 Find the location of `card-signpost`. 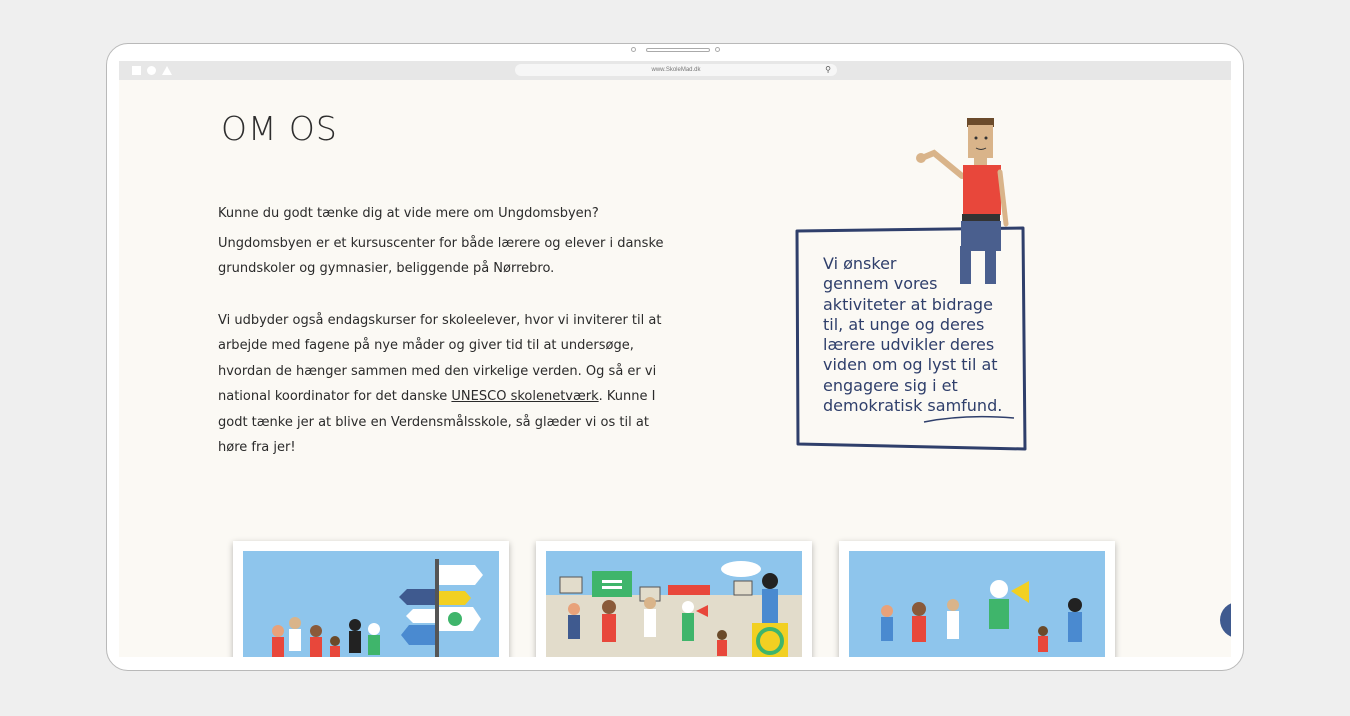

card-signpost is located at coordinates (371, 599).